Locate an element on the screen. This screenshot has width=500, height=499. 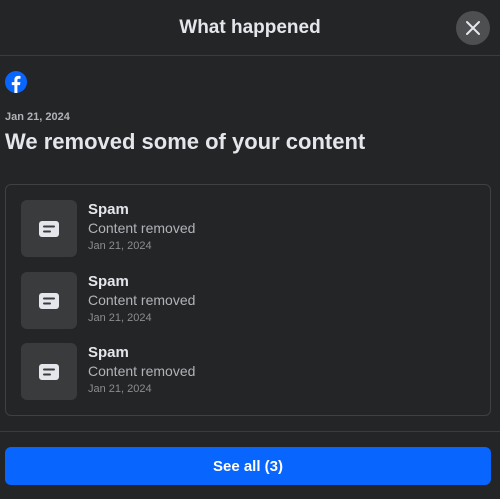
notice-title: We removed some of your content is located at coordinates (185, 141).